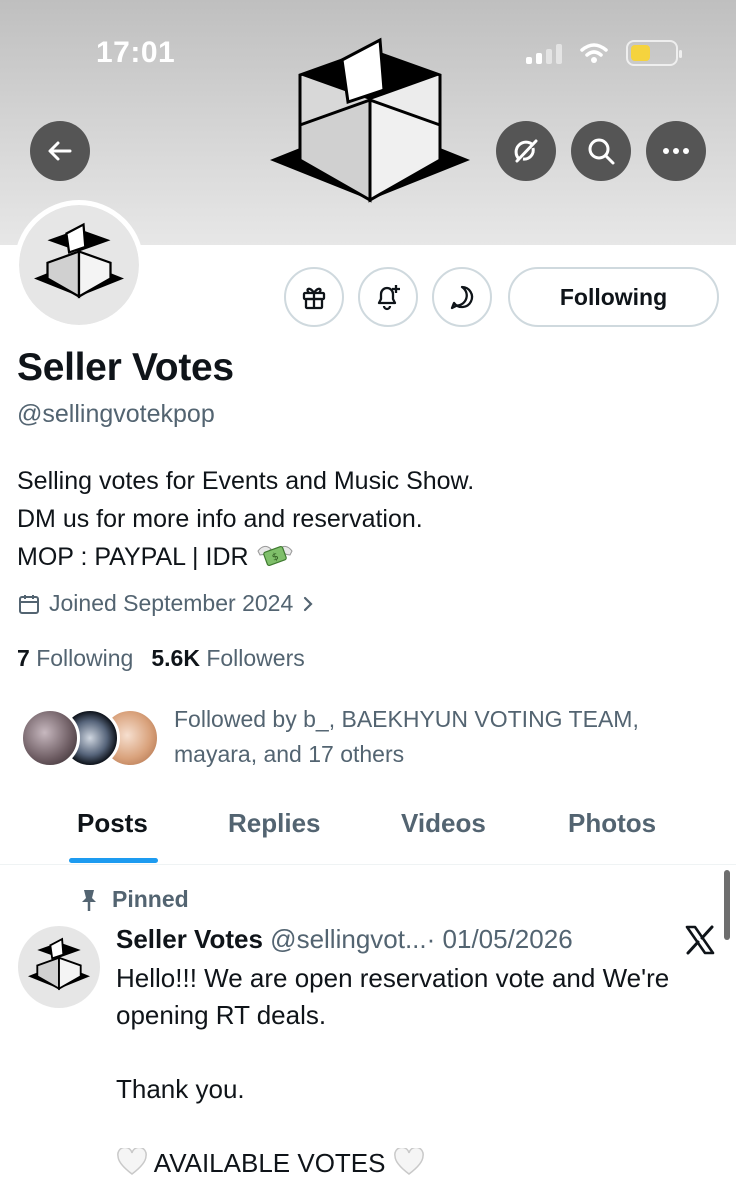 The height and width of the screenshot is (1200, 736). What do you see at coordinates (125, 367) in the screenshot?
I see `display-name: Seller Votes` at bounding box center [125, 367].